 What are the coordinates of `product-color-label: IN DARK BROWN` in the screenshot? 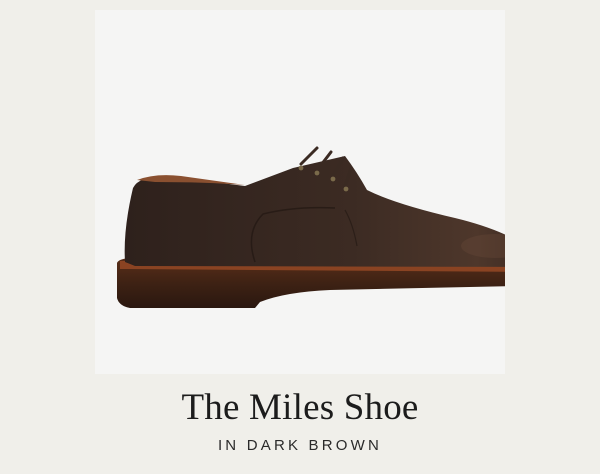 It's located at (300, 445).